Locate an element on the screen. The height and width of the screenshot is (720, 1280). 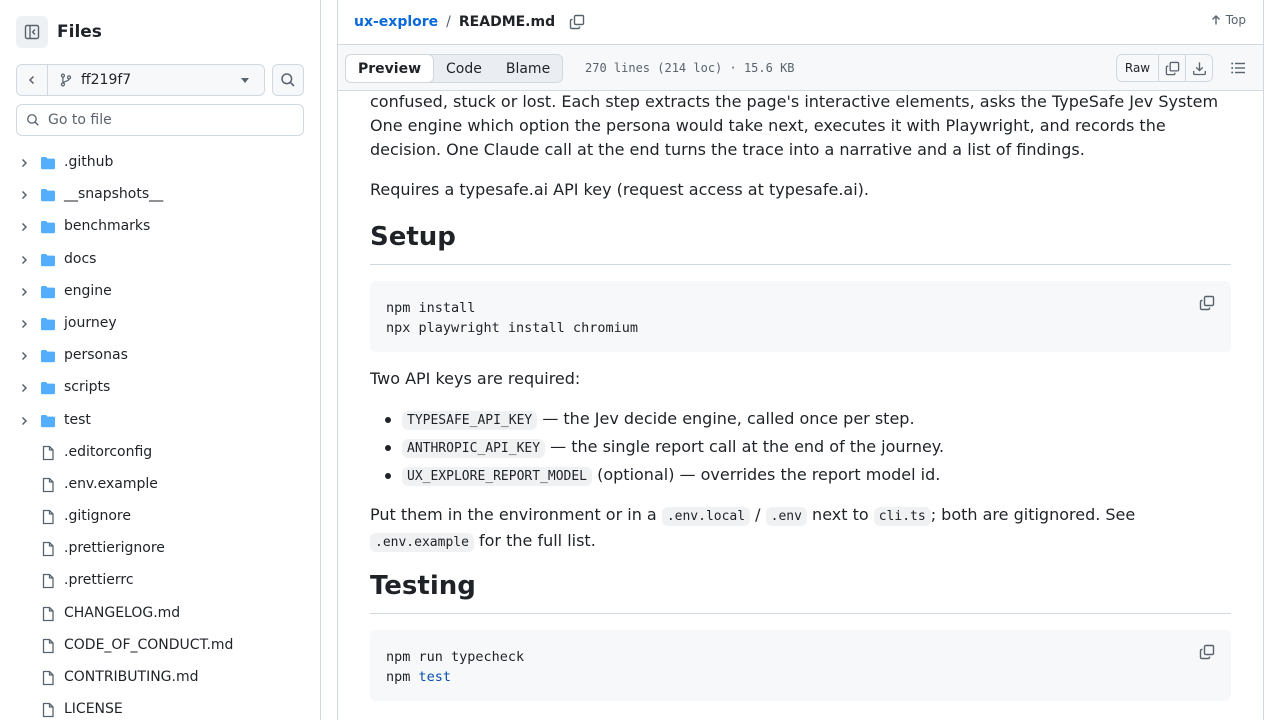
chevron-left-icon is located at coordinates (31, 80).